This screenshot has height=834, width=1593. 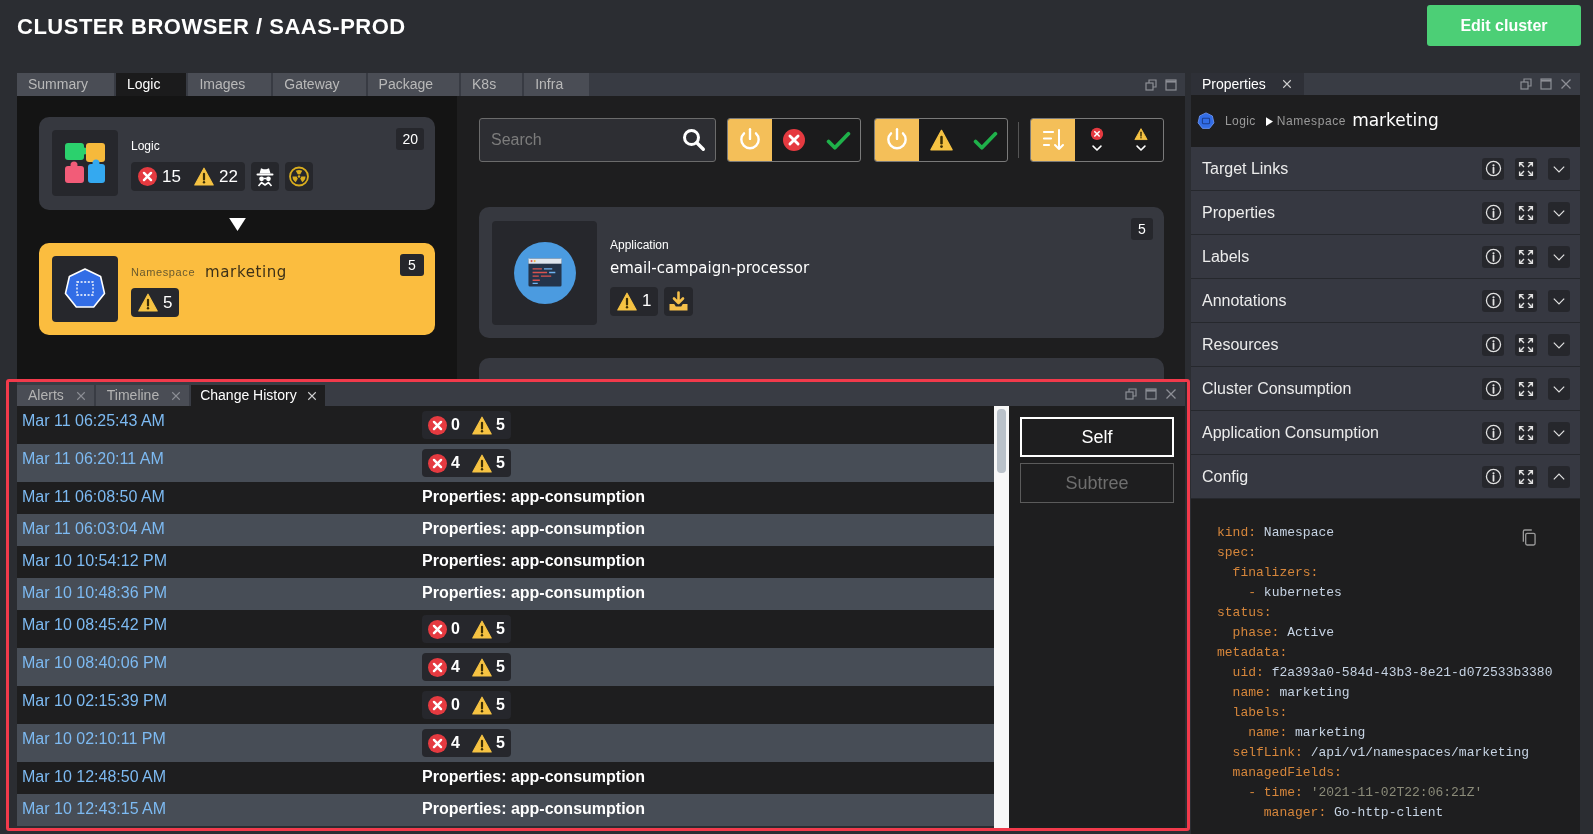 What do you see at coordinates (1528, 537) in the screenshot?
I see `copy-icon` at bounding box center [1528, 537].